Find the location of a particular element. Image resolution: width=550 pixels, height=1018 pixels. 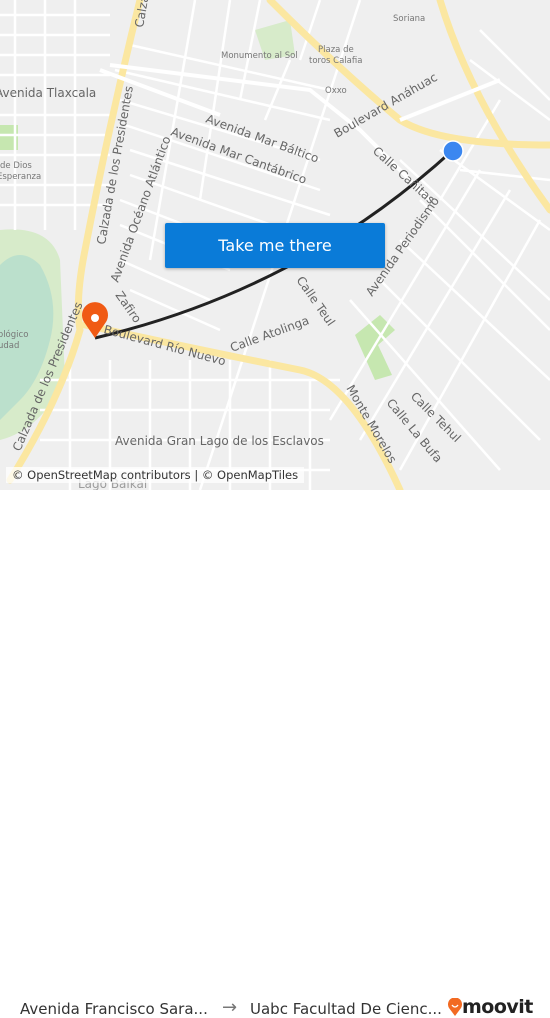

poi-label: Plaza de is located at coordinates (336, 50).